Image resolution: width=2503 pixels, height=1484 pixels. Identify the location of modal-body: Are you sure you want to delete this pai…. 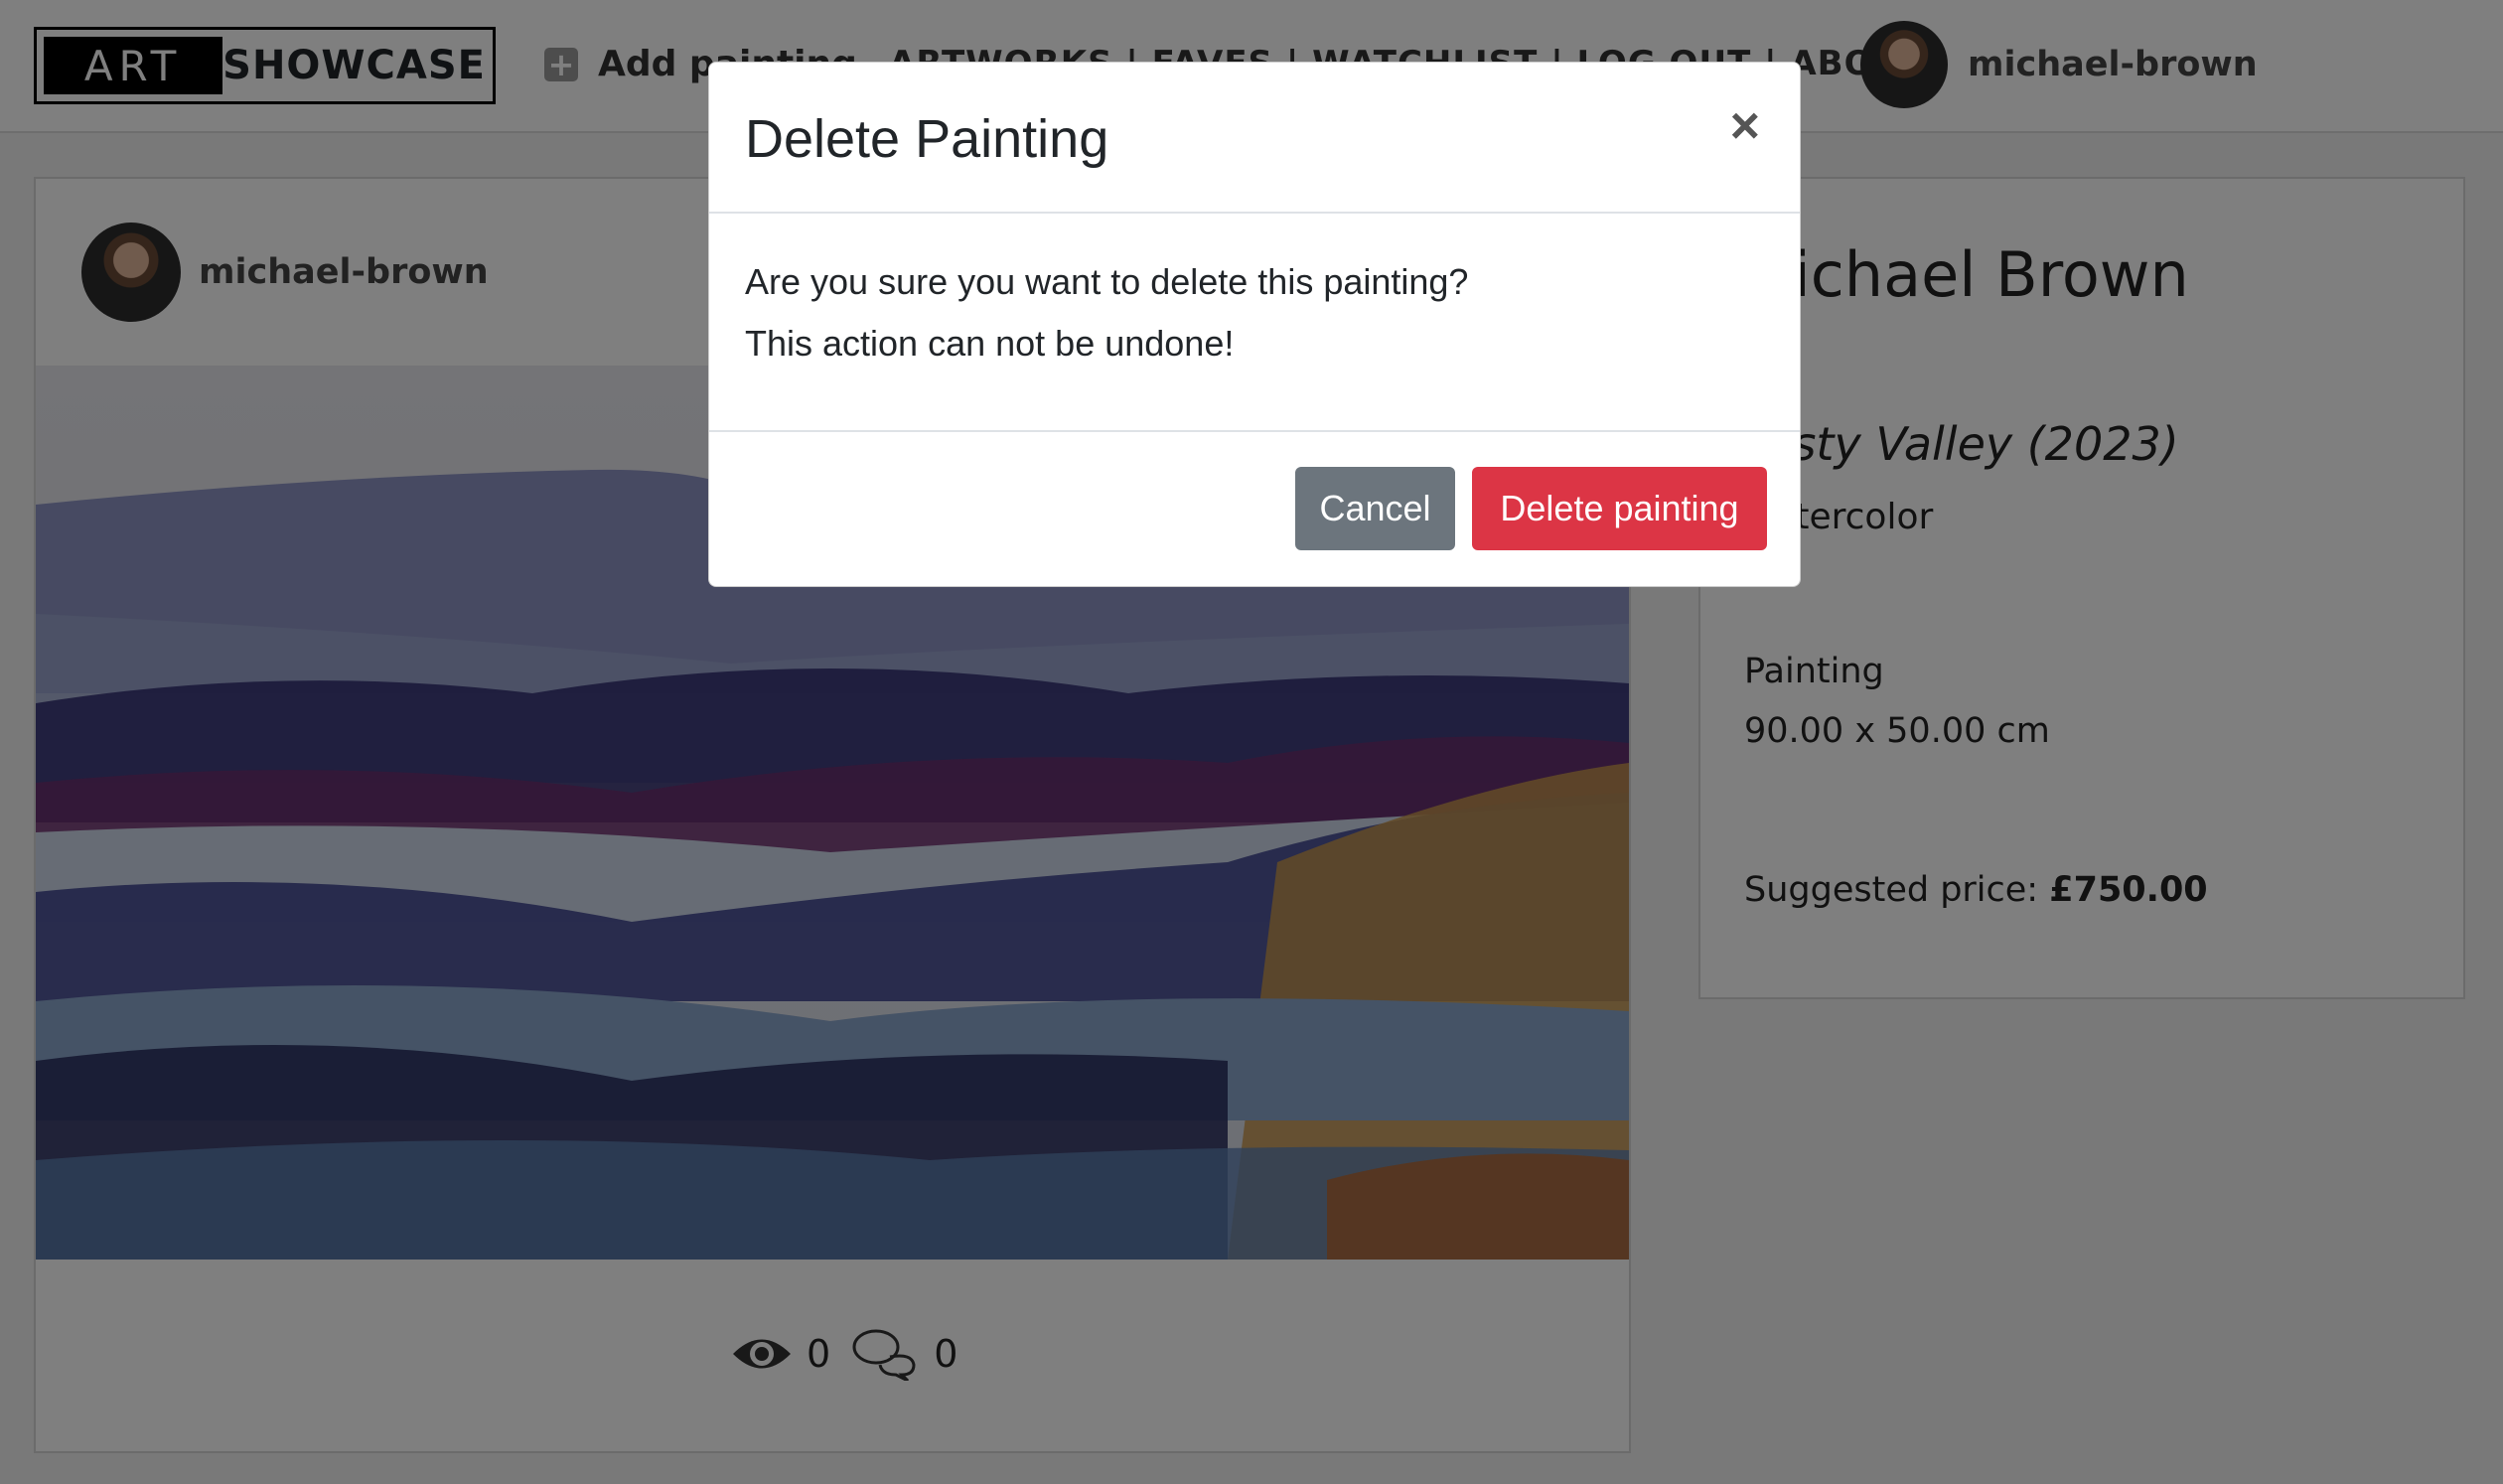
(1254, 323).